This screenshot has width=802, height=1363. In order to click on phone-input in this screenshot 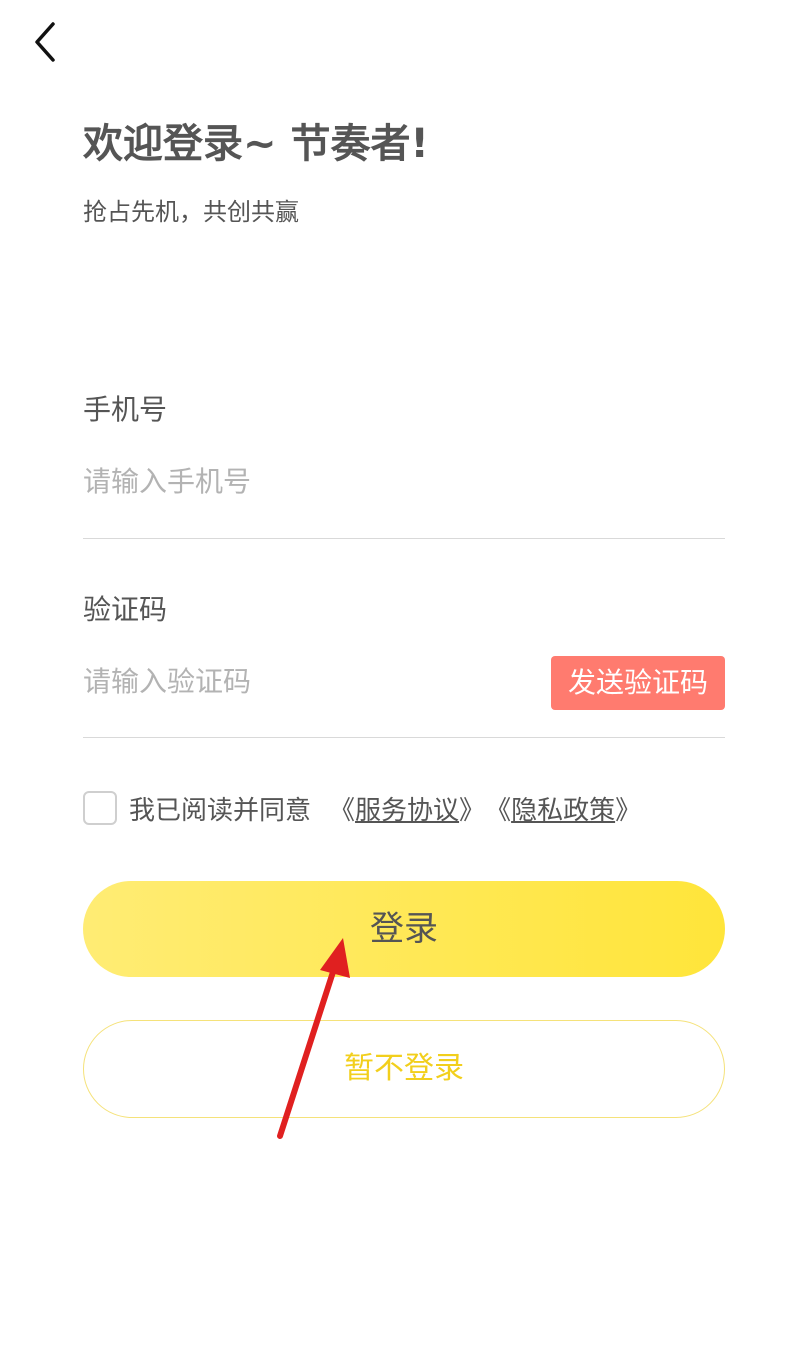, I will do `click(404, 482)`.